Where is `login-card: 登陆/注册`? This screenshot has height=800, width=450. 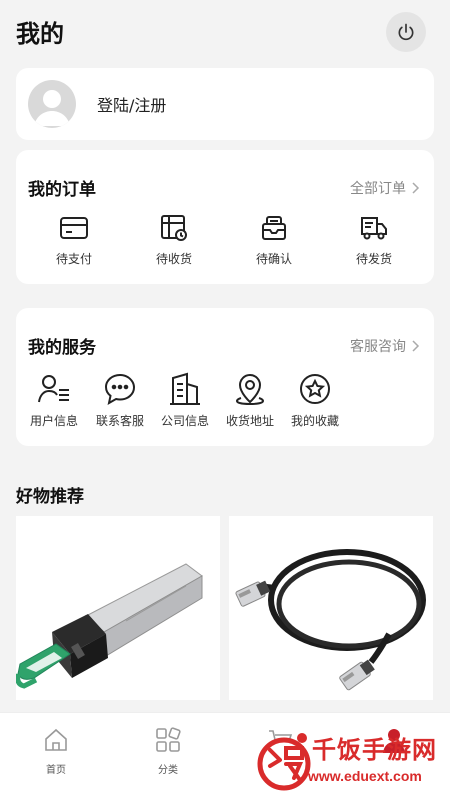 login-card: 登陆/注册 is located at coordinates (225, 104).